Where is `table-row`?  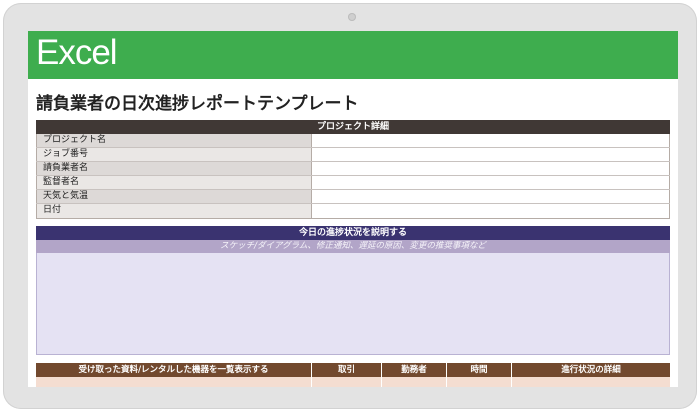
table-row is located at coordinates (353, 382).